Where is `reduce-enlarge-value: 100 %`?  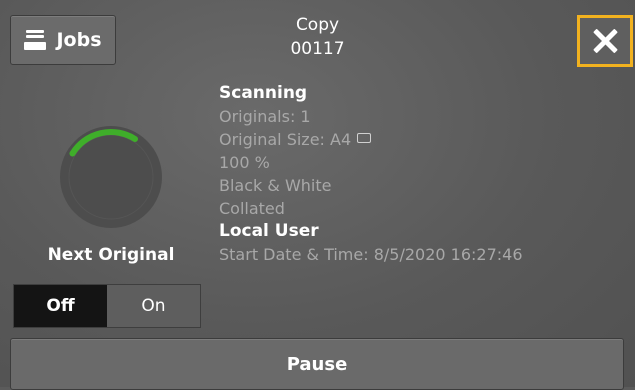
reduce-enlarge-value: 100 % is located at coordinates (244, 162).